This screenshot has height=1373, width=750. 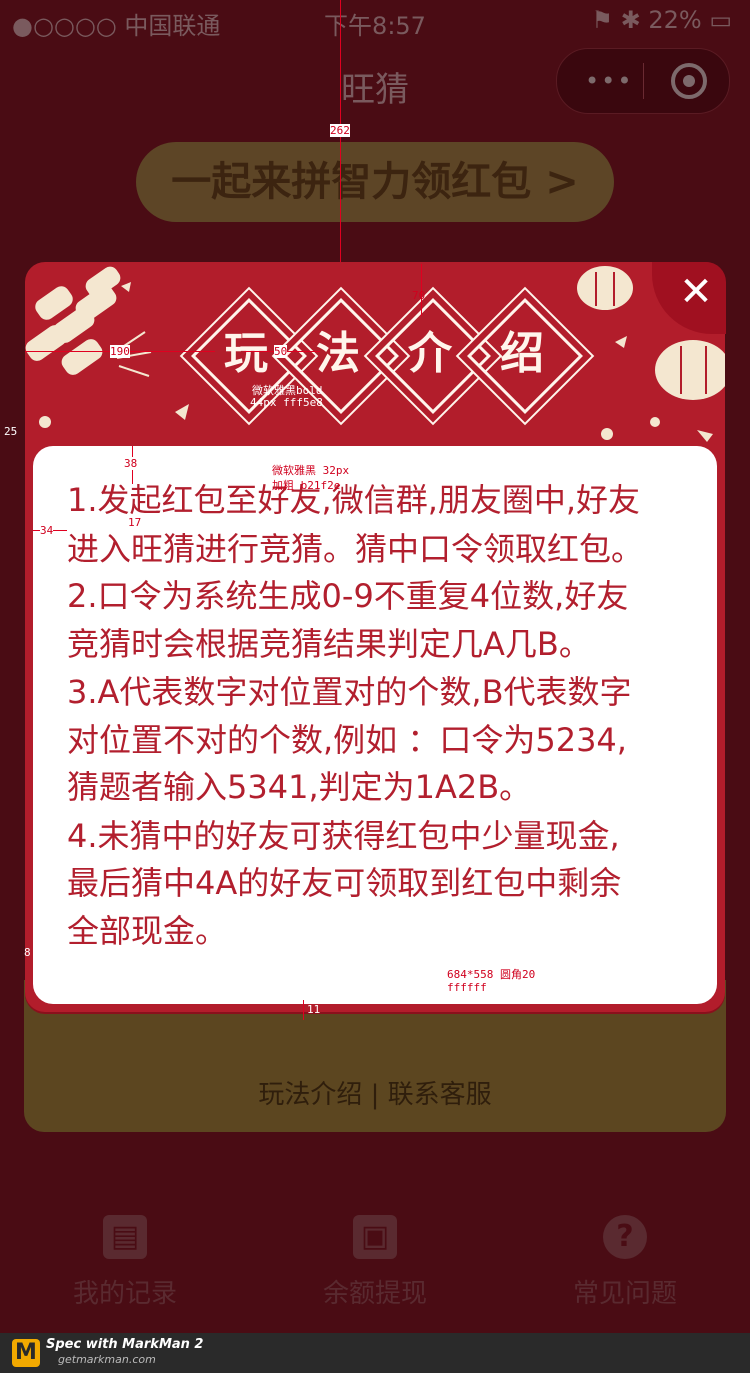 What do you see at coordinates (147, 931) in the screenshot?
I see `rule-line: 全部现金。` at bounding box center [147, 931].